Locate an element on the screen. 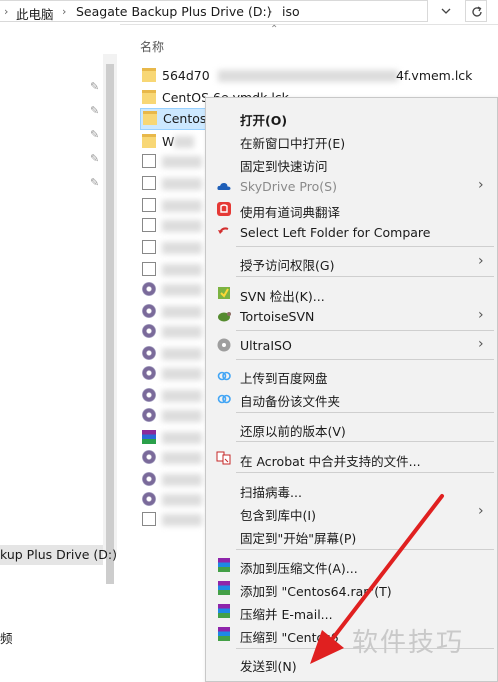 The height and width of the screenshot is (682, 498). watermark-text: 软件技巧 is located at coordinates (408, 643).